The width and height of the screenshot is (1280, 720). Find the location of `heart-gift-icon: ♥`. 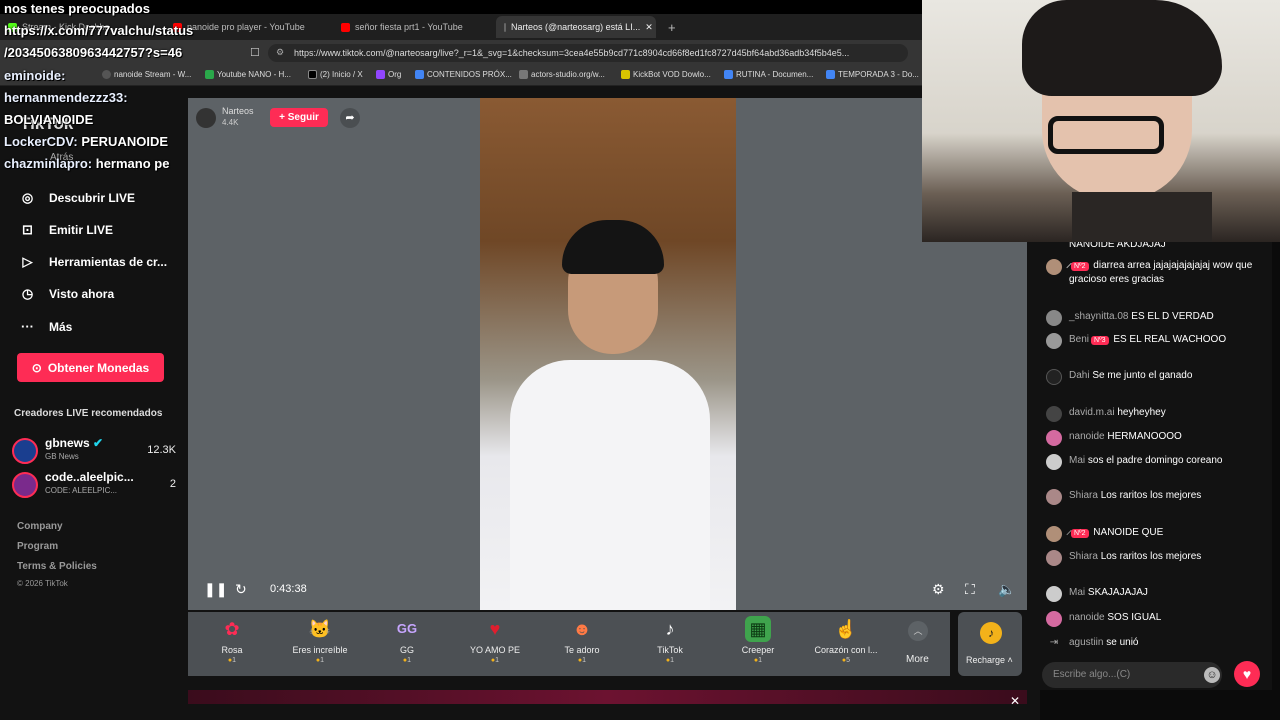

heart-gift-icon: ♥ is located at coordinates (495, 629).